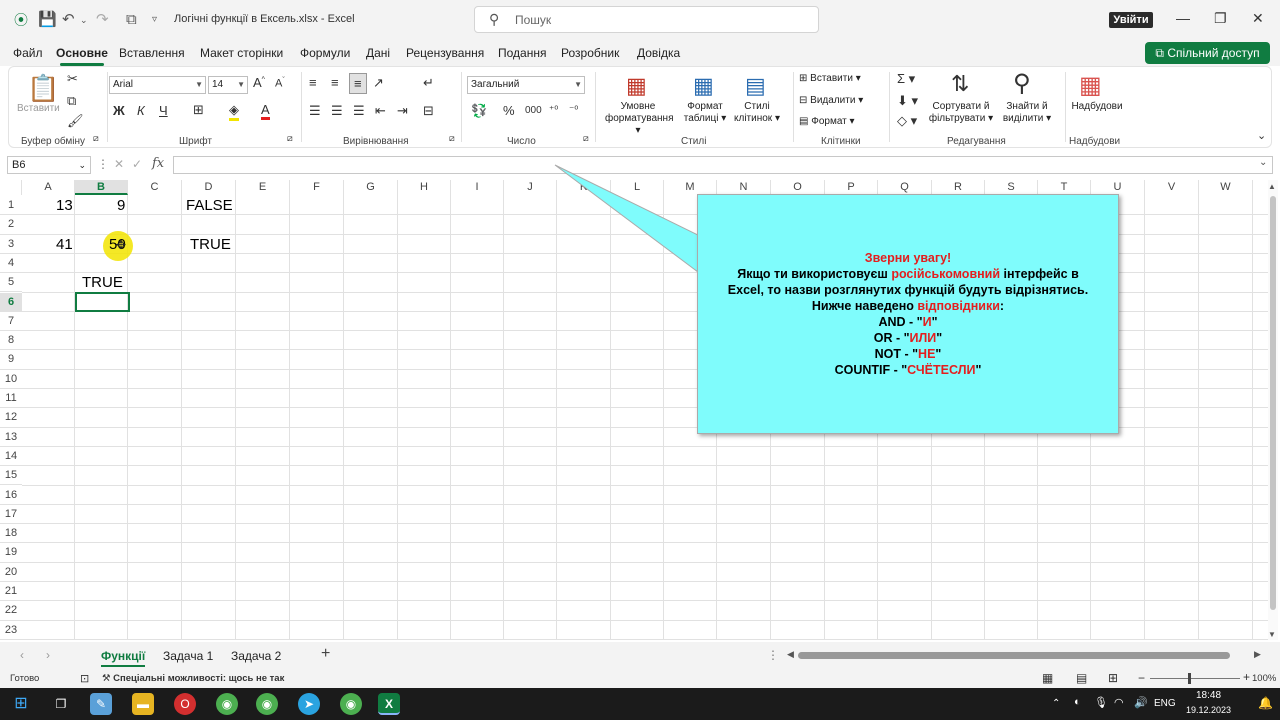 The width and height of the screenshot is (1280, 720). I want to click on tray-app-icon: ◐, so click(1077, 702).